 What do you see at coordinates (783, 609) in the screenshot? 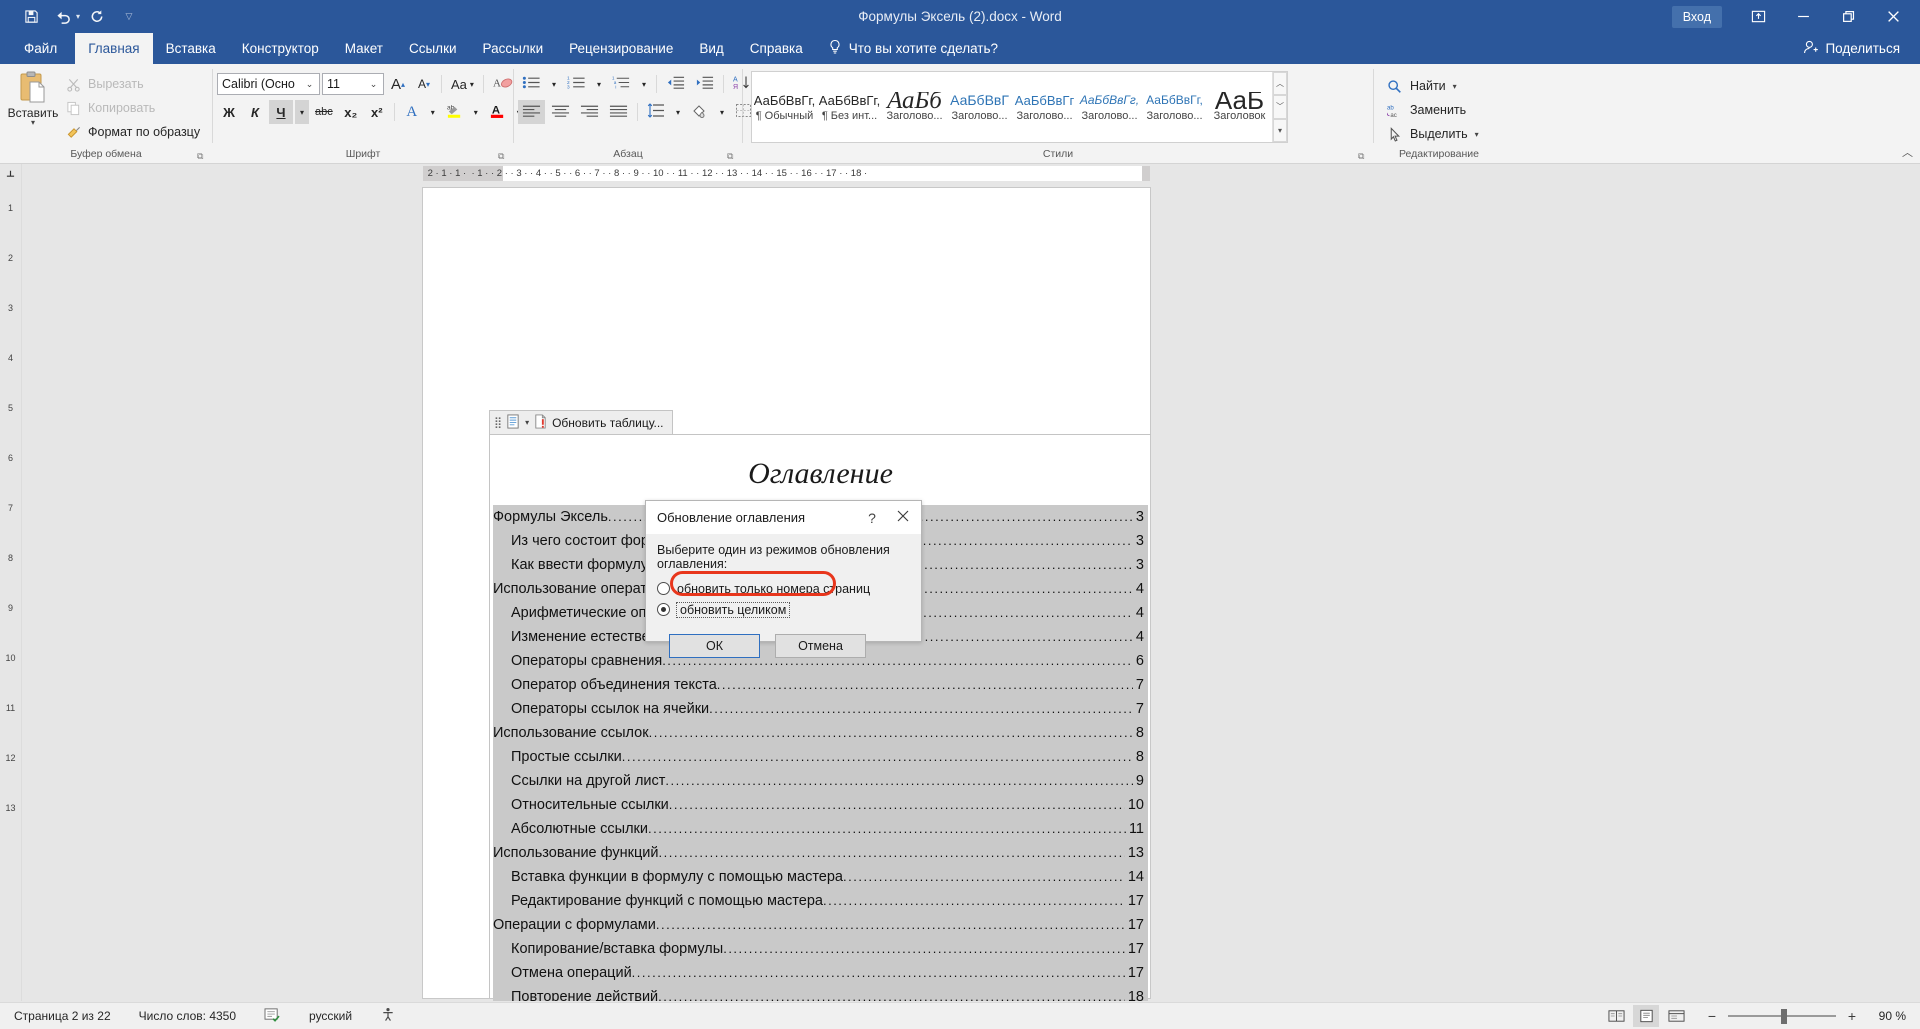
I see `radio-update-entire-table: обновить целиком` at bounding box center [783, 609].